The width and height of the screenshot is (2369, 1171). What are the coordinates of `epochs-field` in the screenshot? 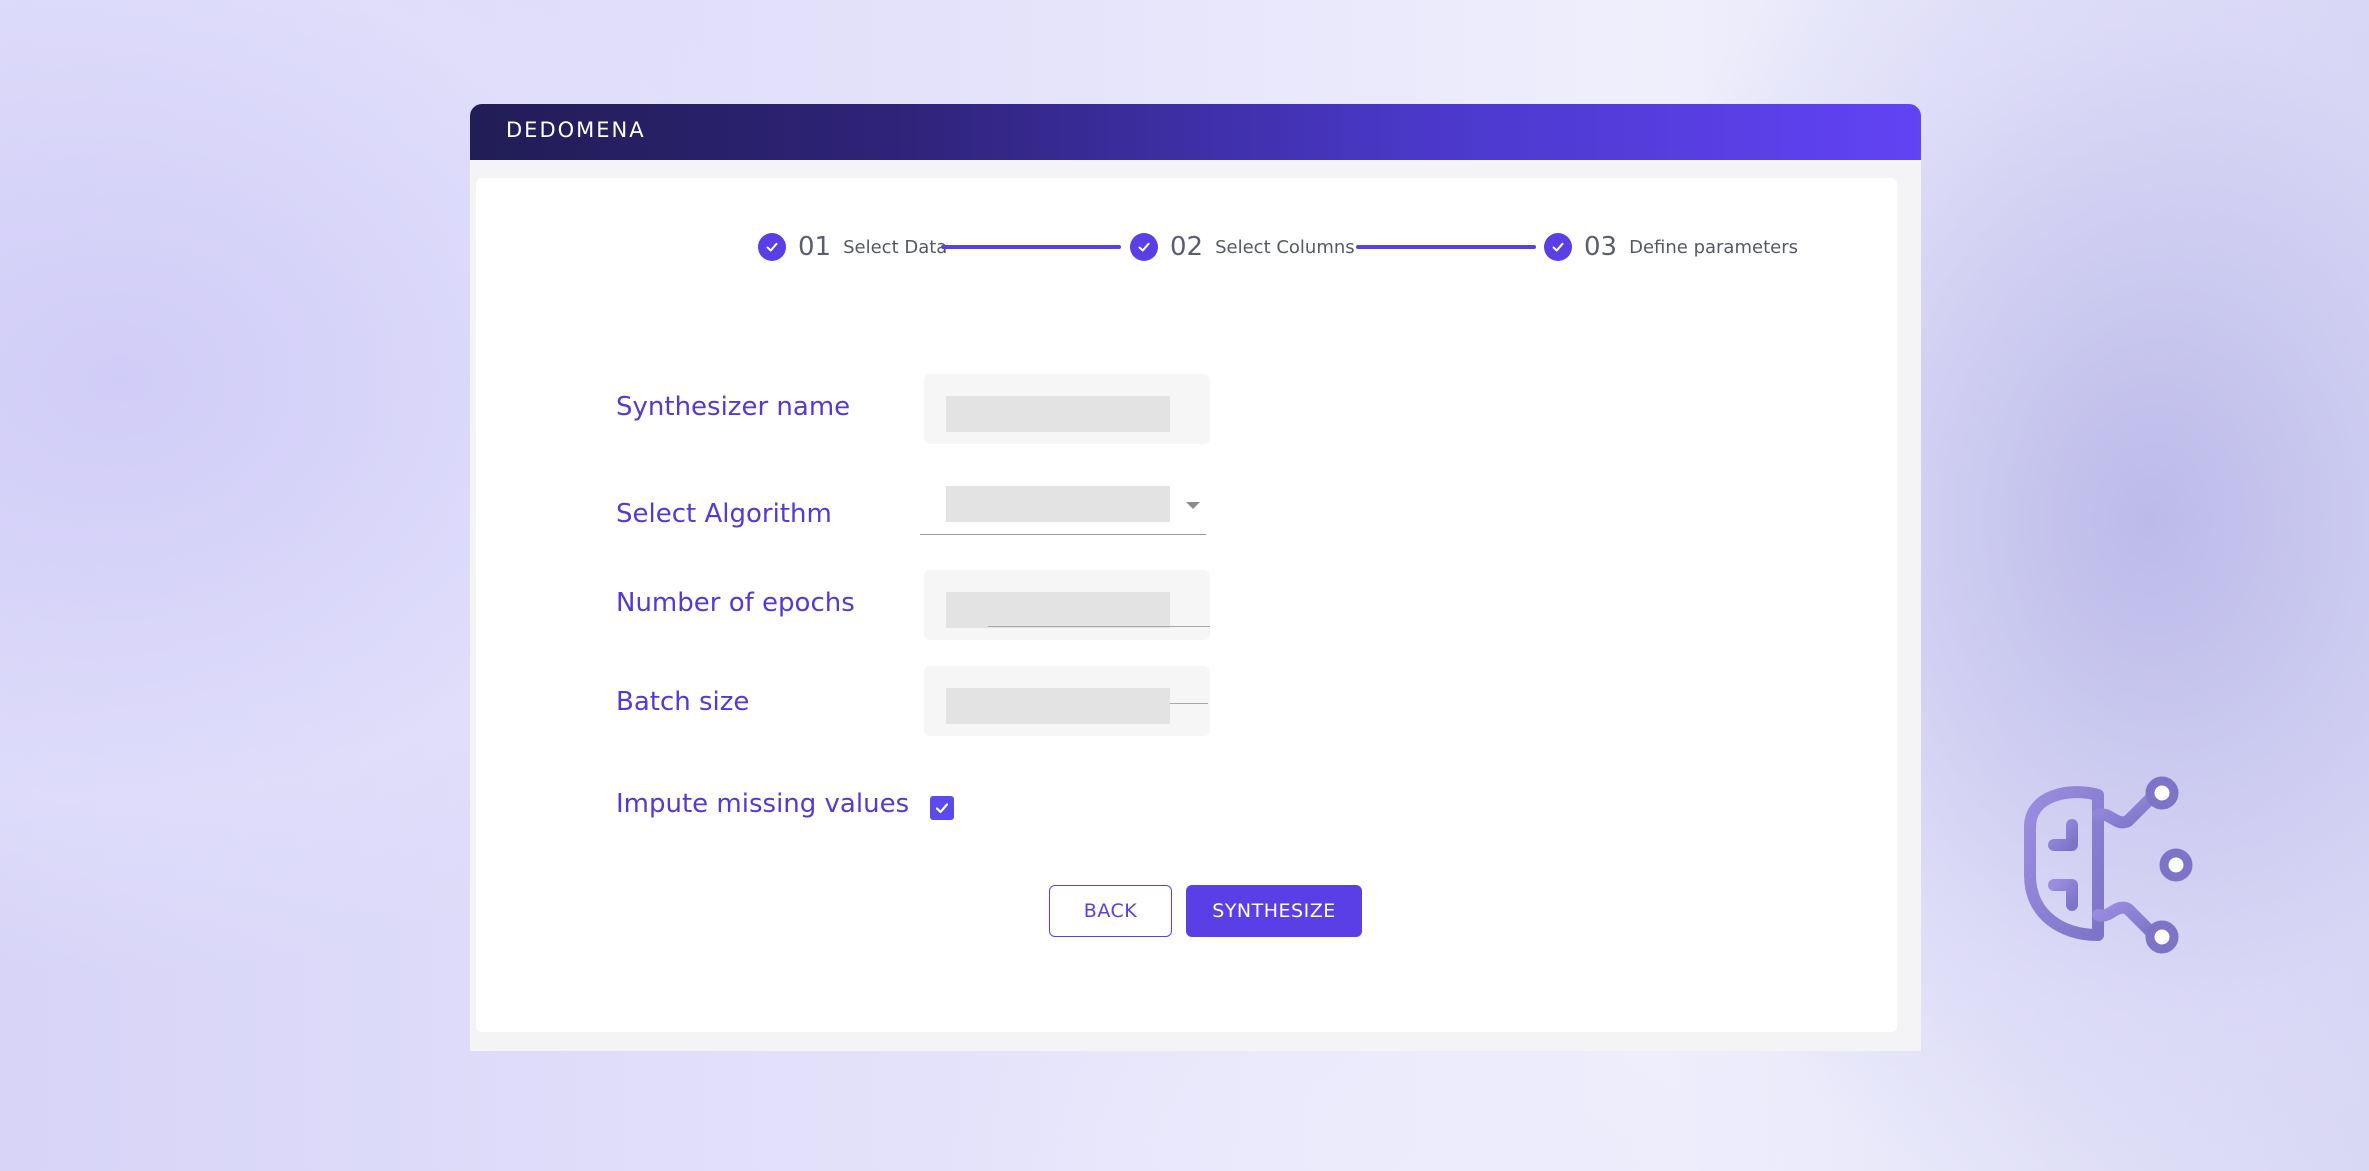 It's located at (1067, 605).